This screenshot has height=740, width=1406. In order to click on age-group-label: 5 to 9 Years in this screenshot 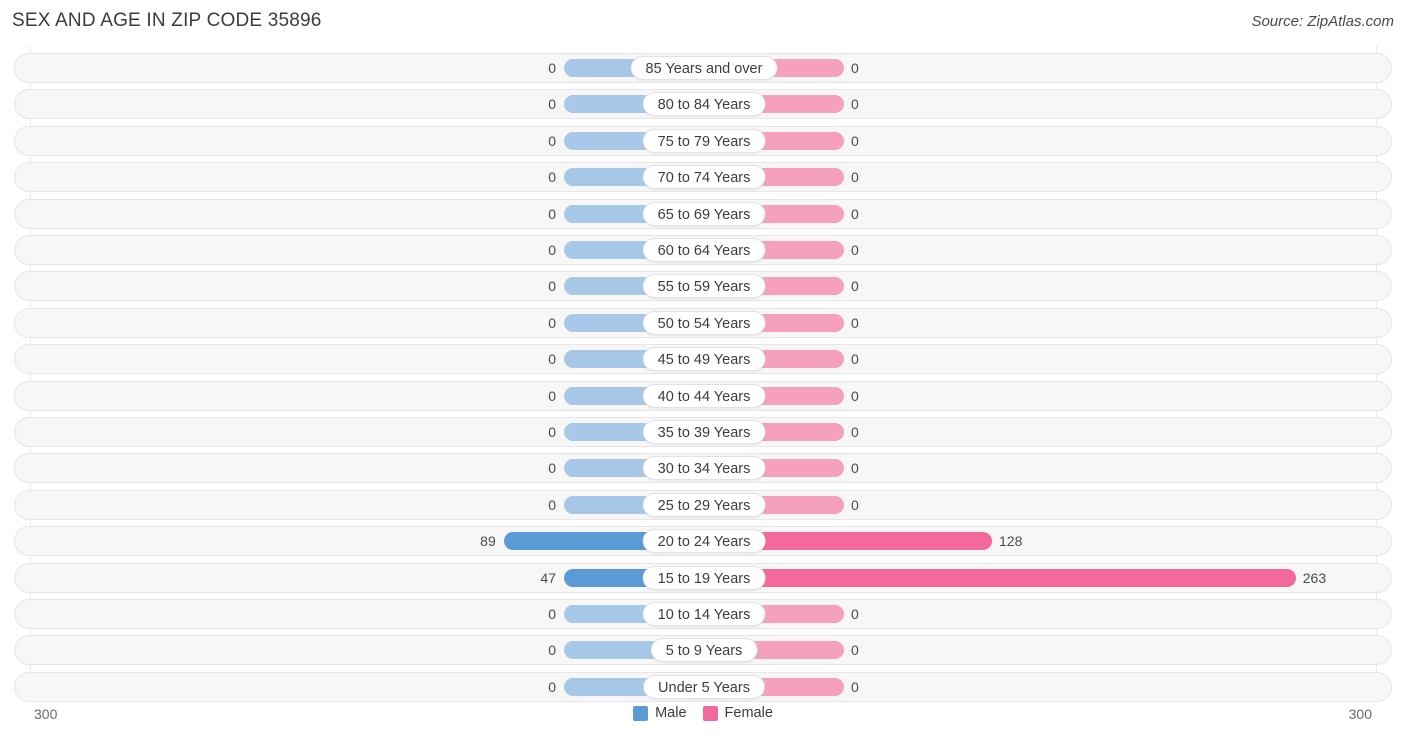, I will do `click(704, 650)`.